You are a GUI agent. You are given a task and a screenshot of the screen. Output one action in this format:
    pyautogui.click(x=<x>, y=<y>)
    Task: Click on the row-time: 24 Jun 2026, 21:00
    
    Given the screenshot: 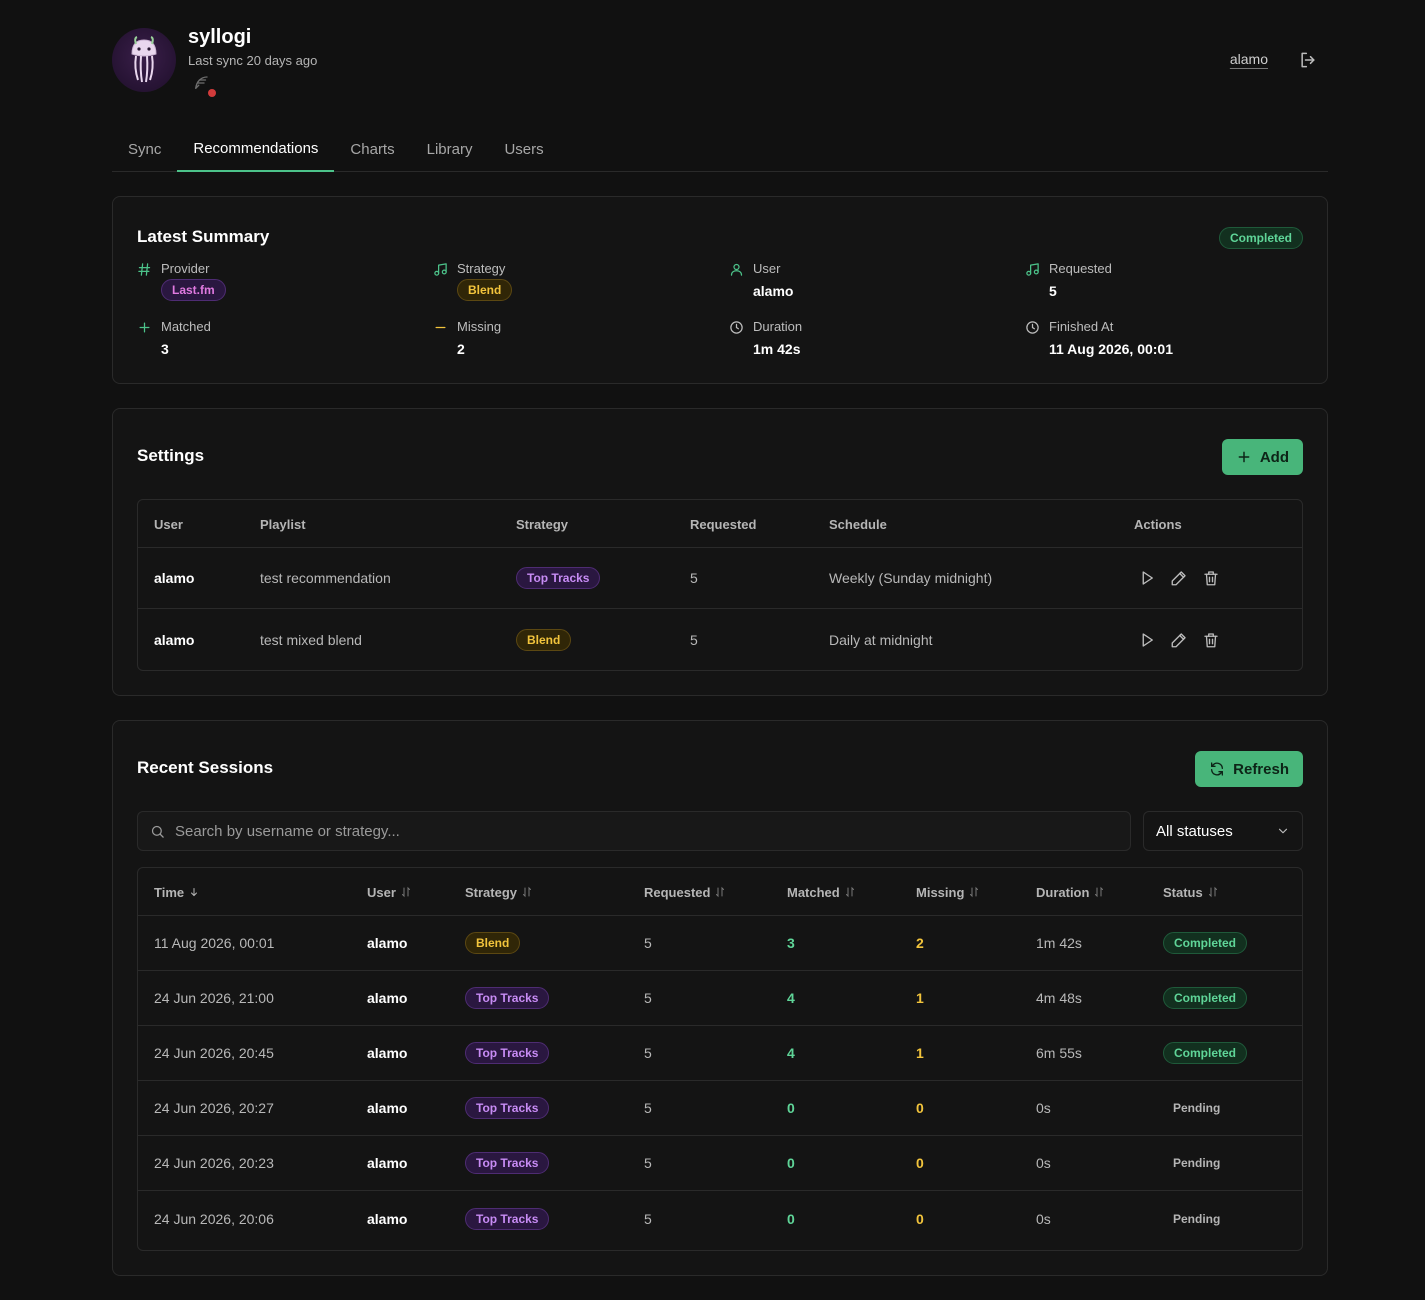 What is the action you would take?
    pyautogui.click(x=214, y=998)
    